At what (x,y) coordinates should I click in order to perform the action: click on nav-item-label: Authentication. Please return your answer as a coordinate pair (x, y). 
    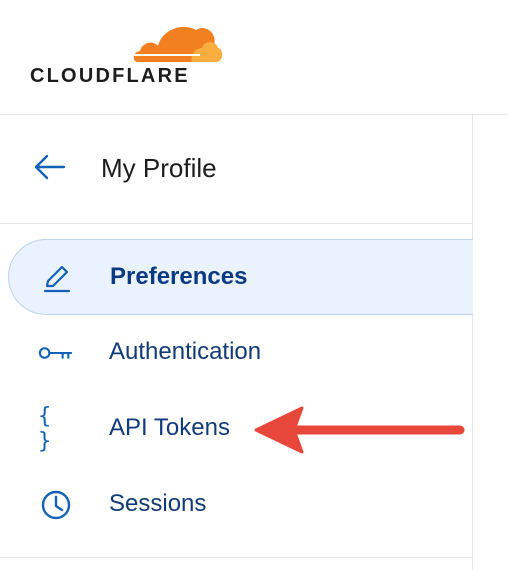
    Looking at the image, I should click on (185, 351).